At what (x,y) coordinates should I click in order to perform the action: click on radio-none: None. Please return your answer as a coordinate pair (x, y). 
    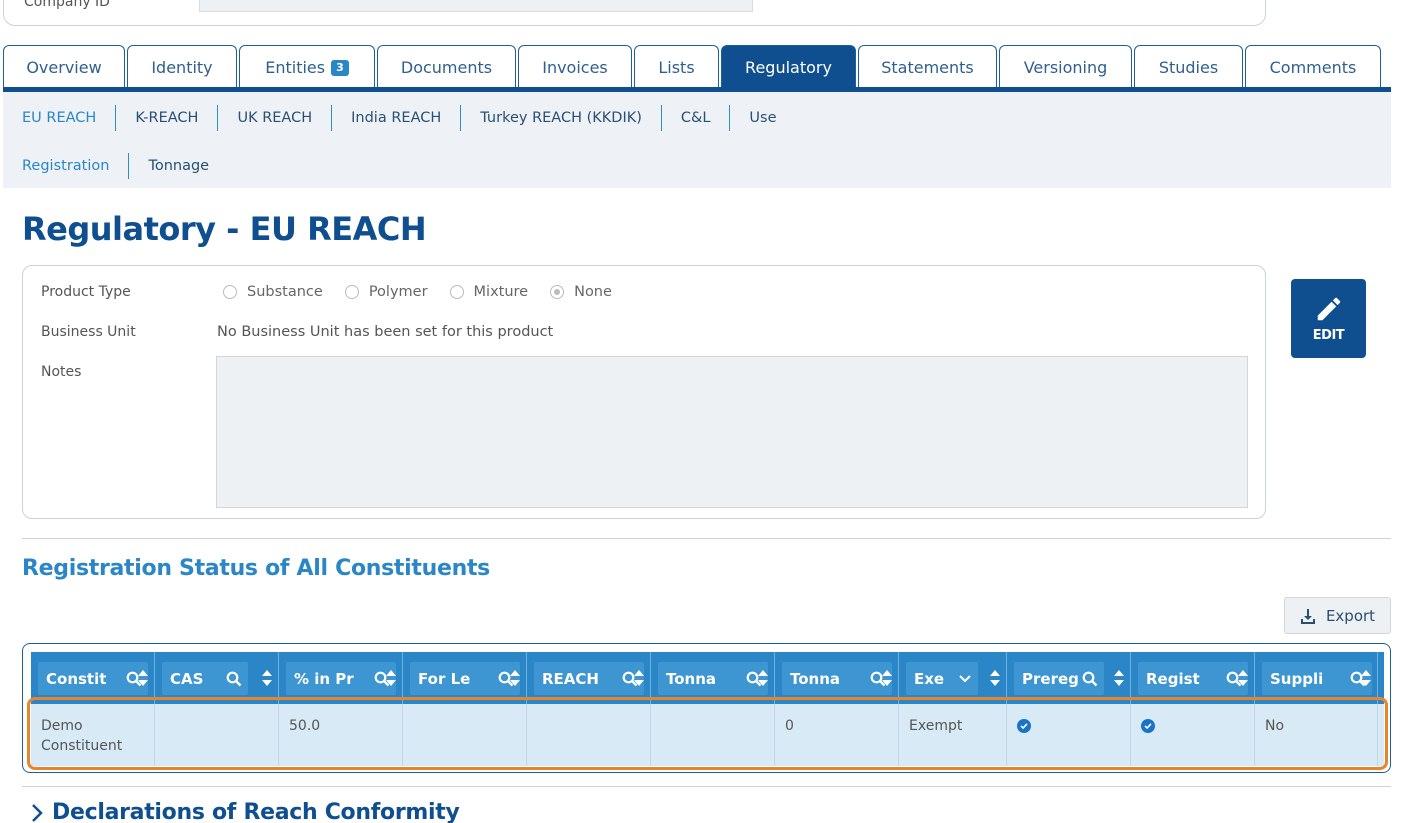
    Looking at the image, I should click on (581, 292).